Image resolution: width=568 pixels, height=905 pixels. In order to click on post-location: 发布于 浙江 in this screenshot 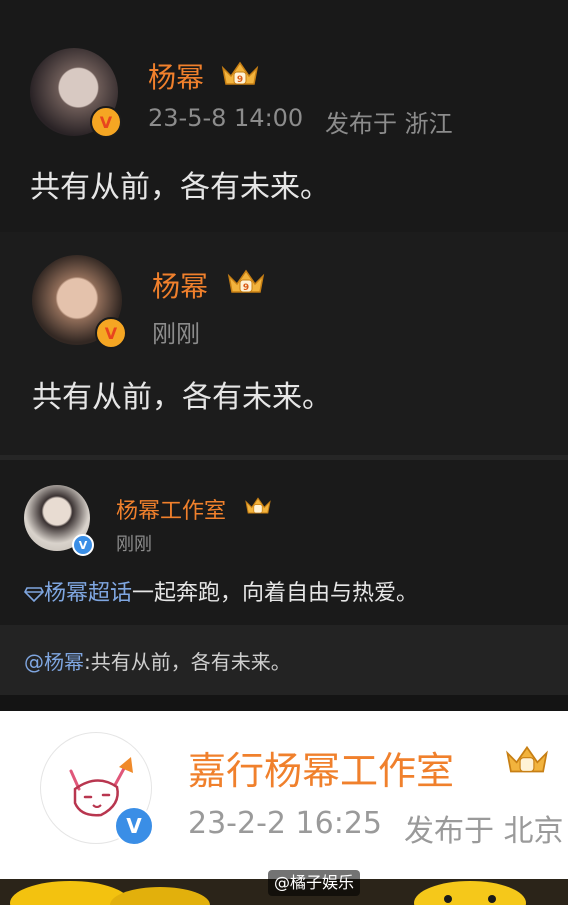, I will do `click(389, 124)`.